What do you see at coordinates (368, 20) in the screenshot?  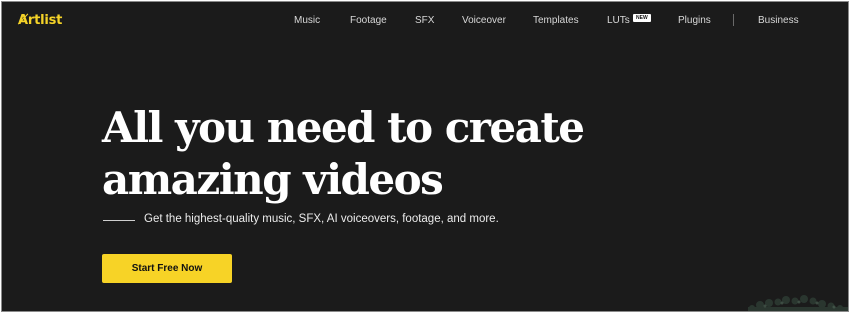 I see `nav-item-footage: Footage` at bounding box center [368, 20].